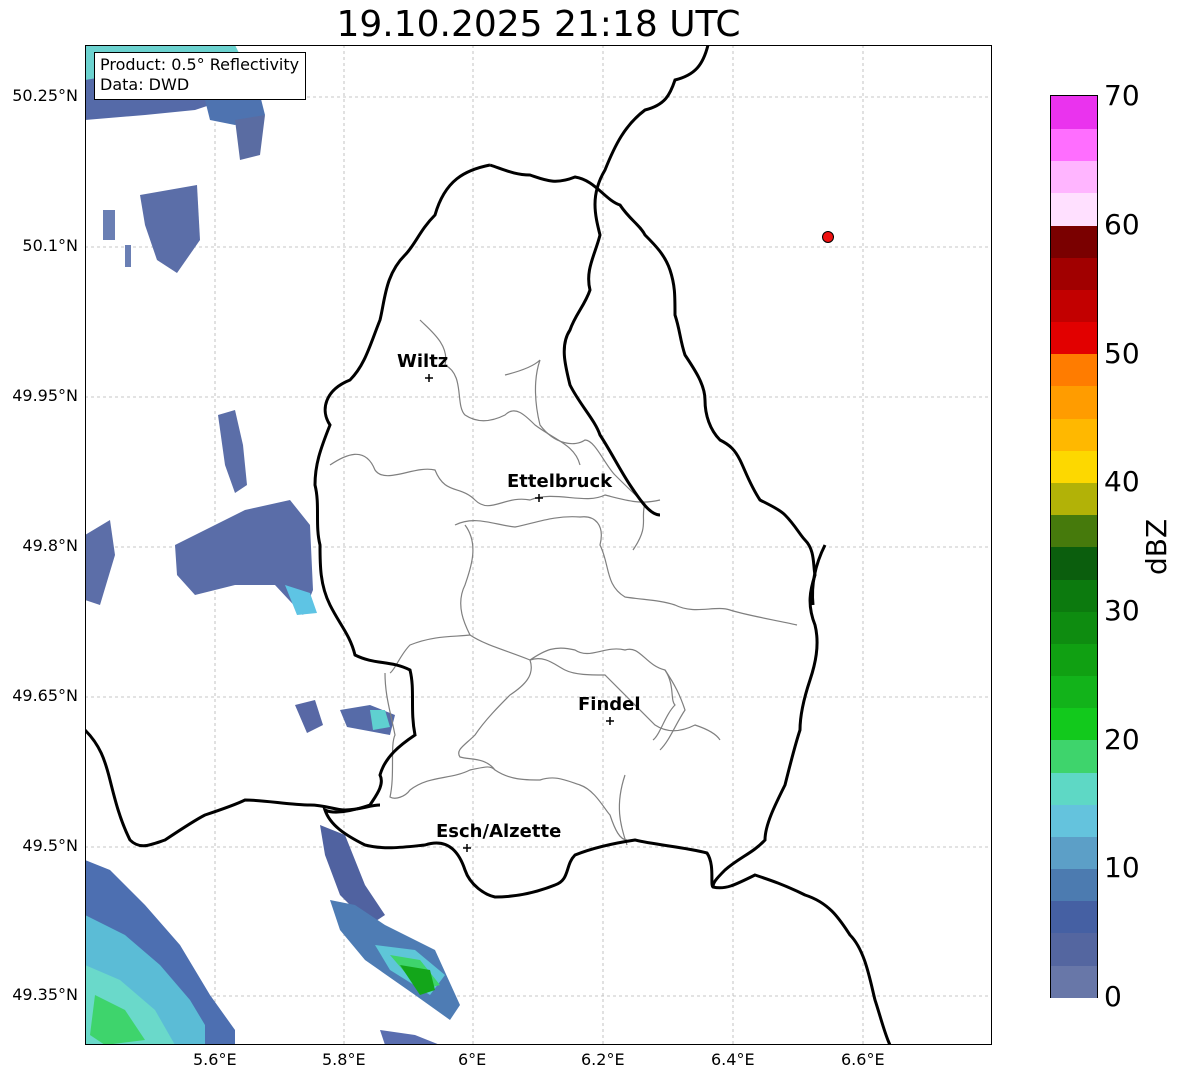  What do you see at coordinates (145, 84) in the screenshot?
I see `info-source: Data: DWD` at bounding box center [145, 84].